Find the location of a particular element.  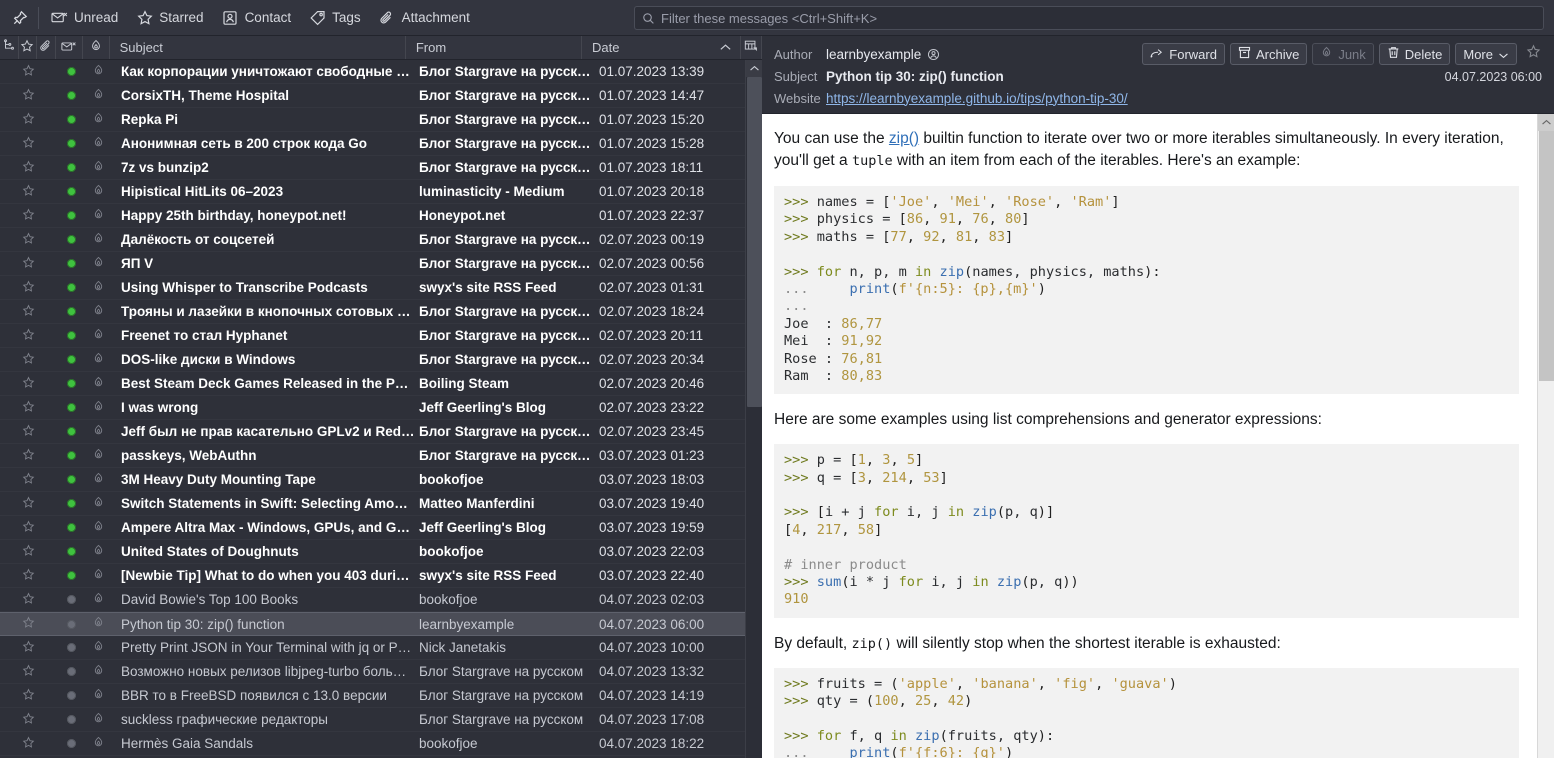

column-attachment is located at coordinates (46, 47).